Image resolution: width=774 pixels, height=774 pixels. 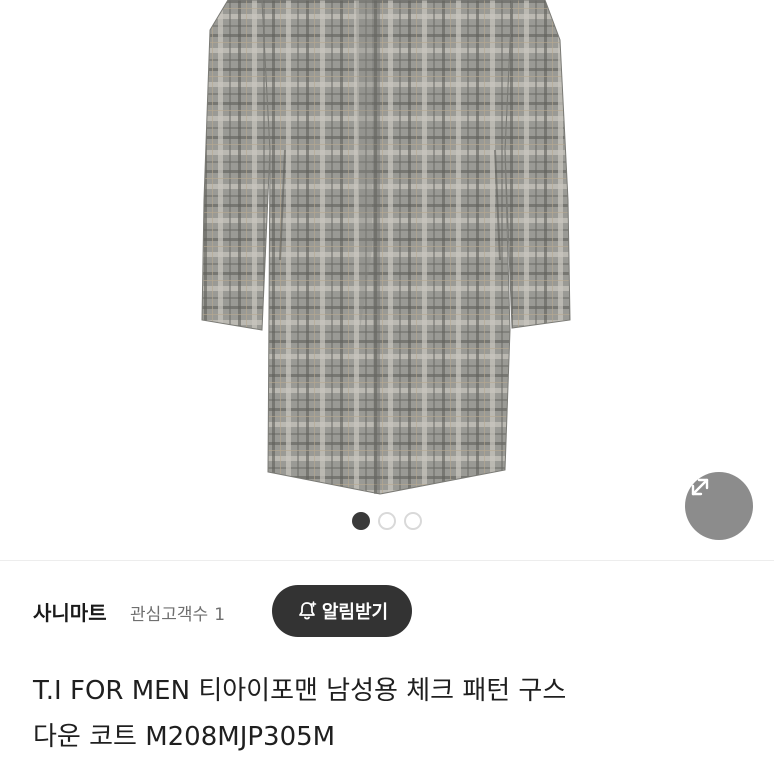 I want to click on notify-button: 알림받기, so click(x=342, y=611).